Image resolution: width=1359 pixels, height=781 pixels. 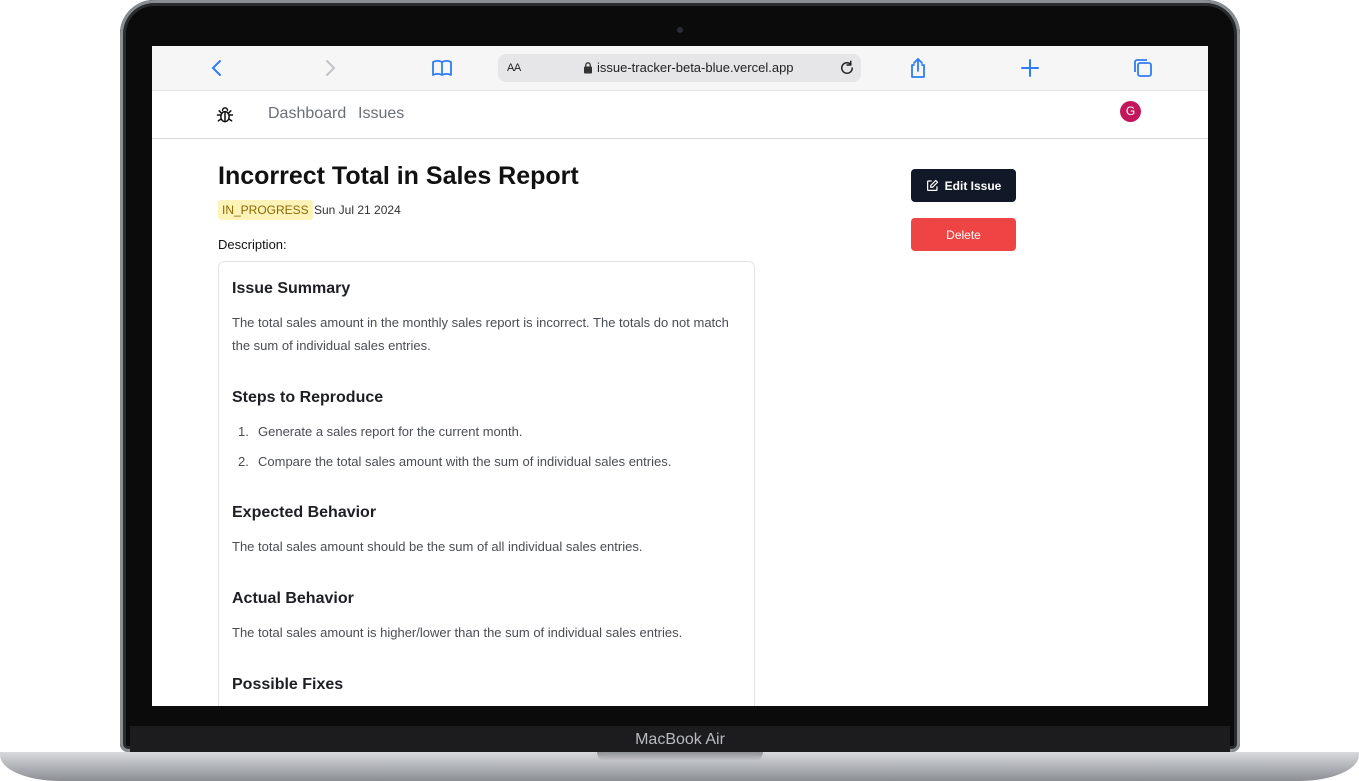 What do you see at coordinates (304, 512) in the screenshot?
I see `expected-heading: Expected Behavior` at bounding box center [304, 512].